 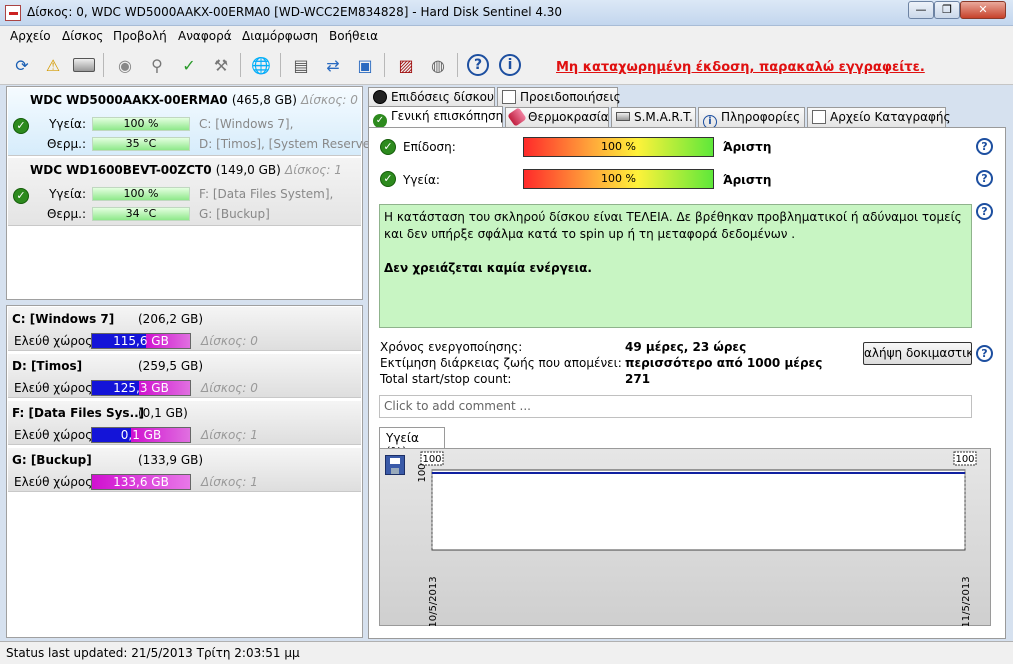 I want to click on tab-log: Αρχείο Καταγραφής, so click(x=879, y=117).